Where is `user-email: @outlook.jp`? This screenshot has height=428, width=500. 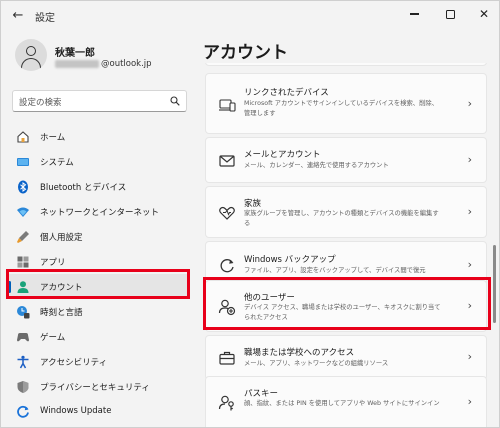
user-email: @outlook.jp is located at coordinates (103, 64).